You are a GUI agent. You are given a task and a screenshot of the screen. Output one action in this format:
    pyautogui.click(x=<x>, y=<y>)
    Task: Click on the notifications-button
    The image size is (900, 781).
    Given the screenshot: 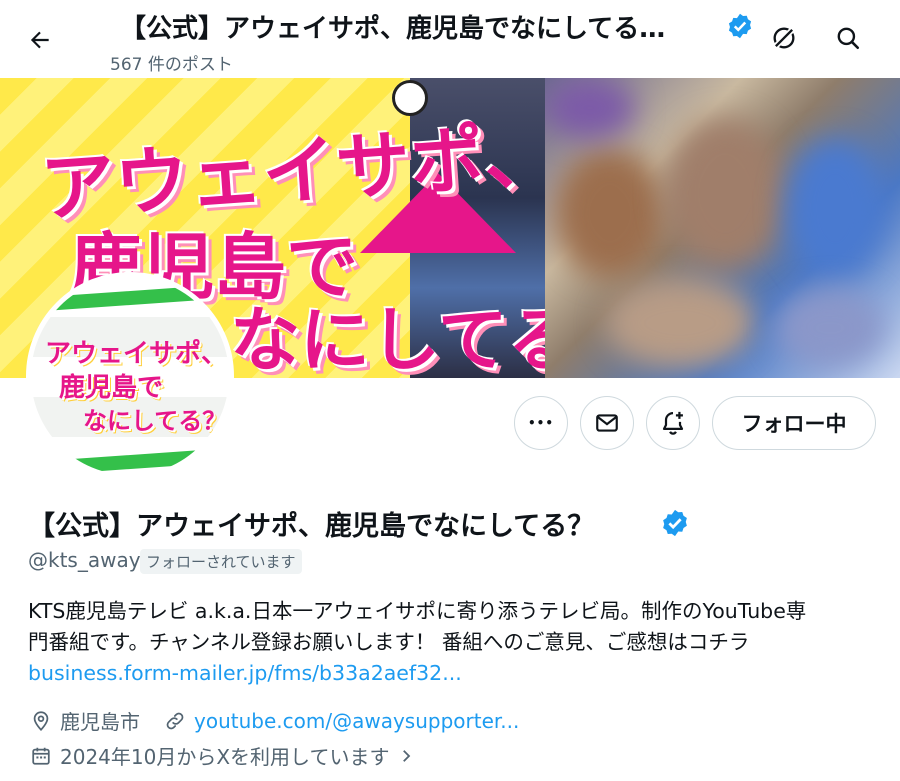 What is the action you would take?
    pyautogui.click(x=673, y=423)
    